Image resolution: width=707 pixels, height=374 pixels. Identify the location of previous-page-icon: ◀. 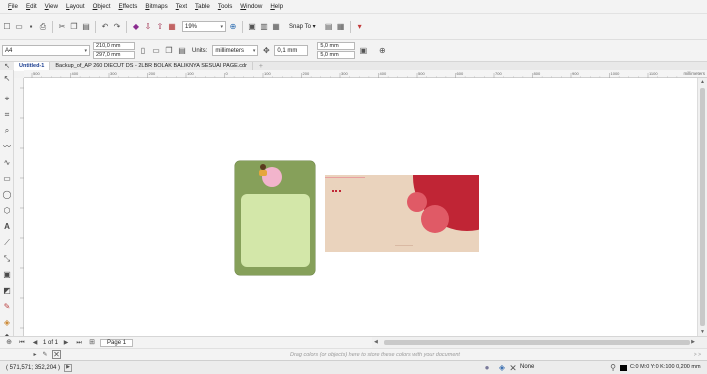
(35, 343).